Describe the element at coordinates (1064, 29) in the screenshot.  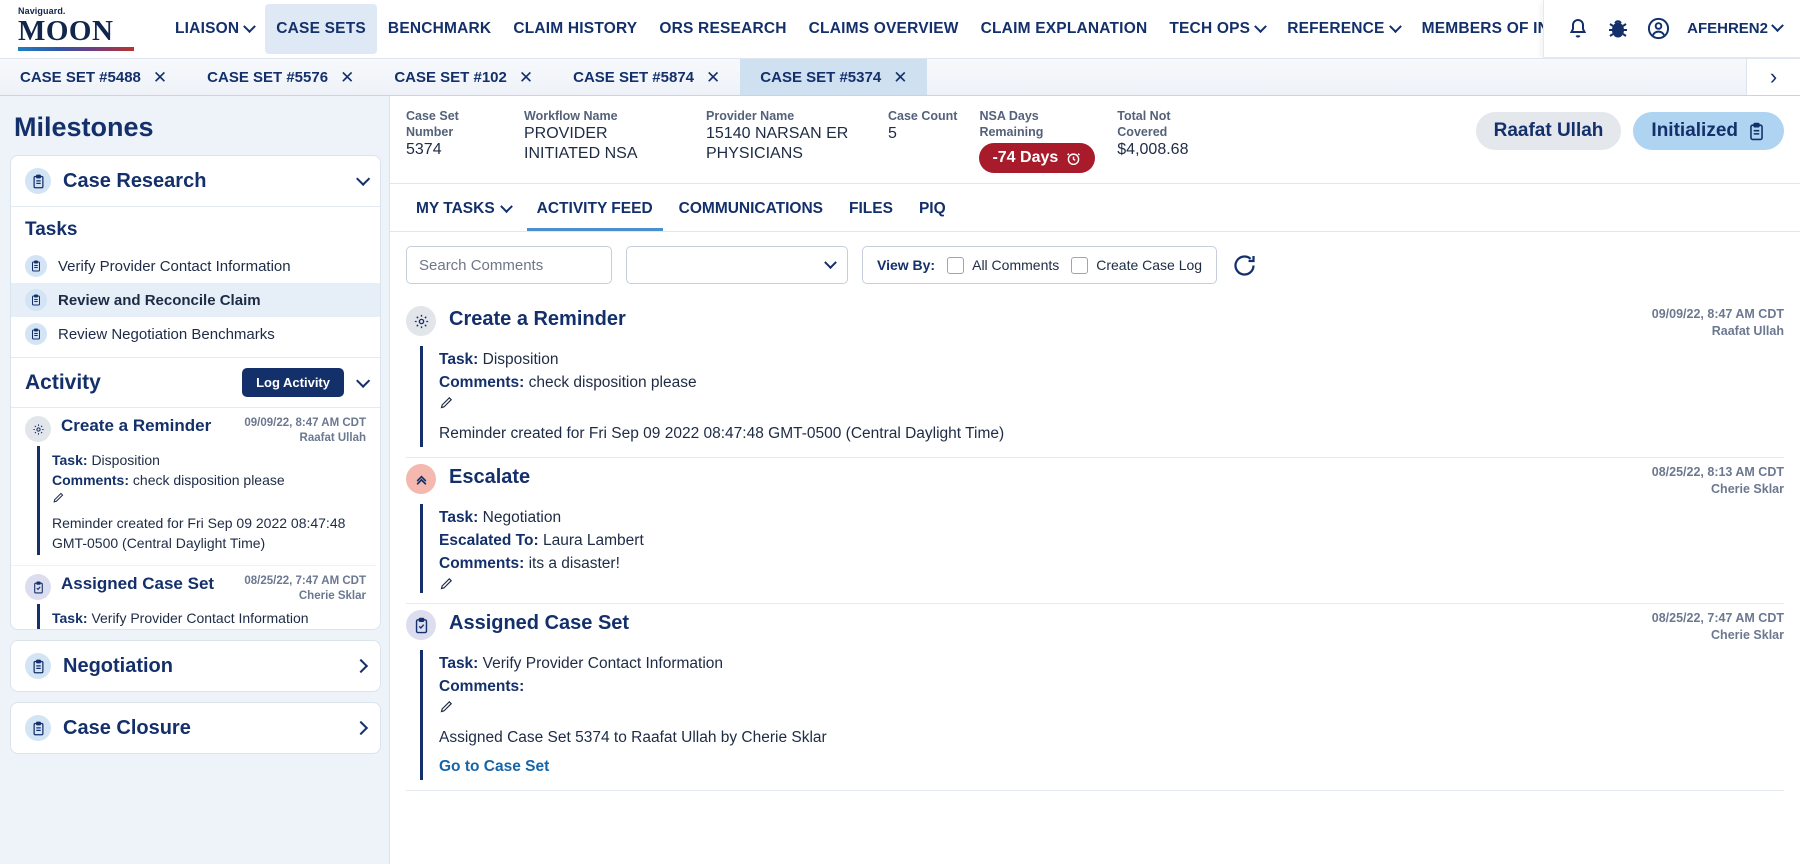
I see `nav-item-claim-explanation: CLAIM EXPLANATION` at that location.